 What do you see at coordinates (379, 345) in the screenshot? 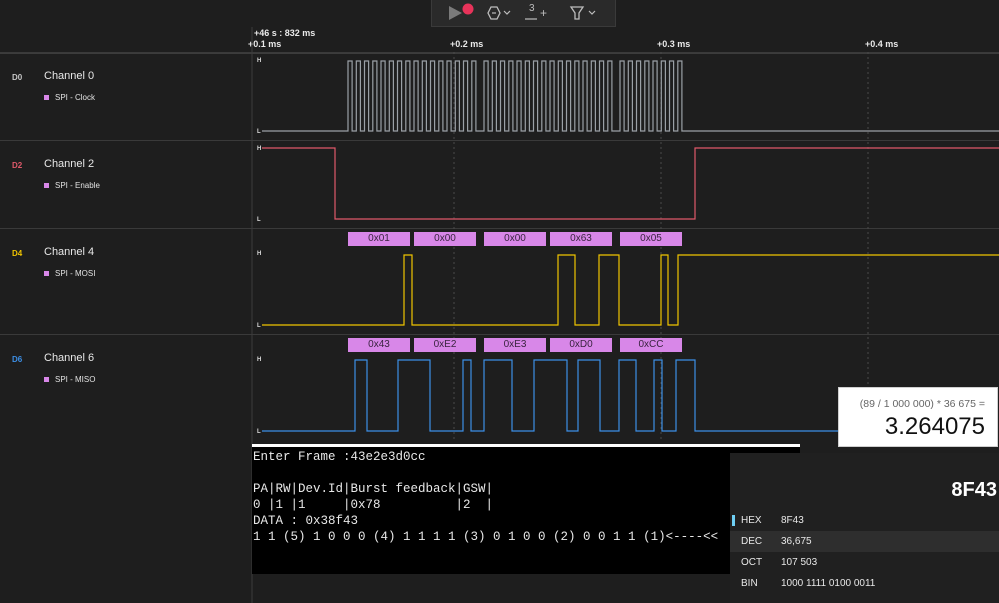
I see `miso-decoded-byte: 0x43` at bounding box center [379, 345].